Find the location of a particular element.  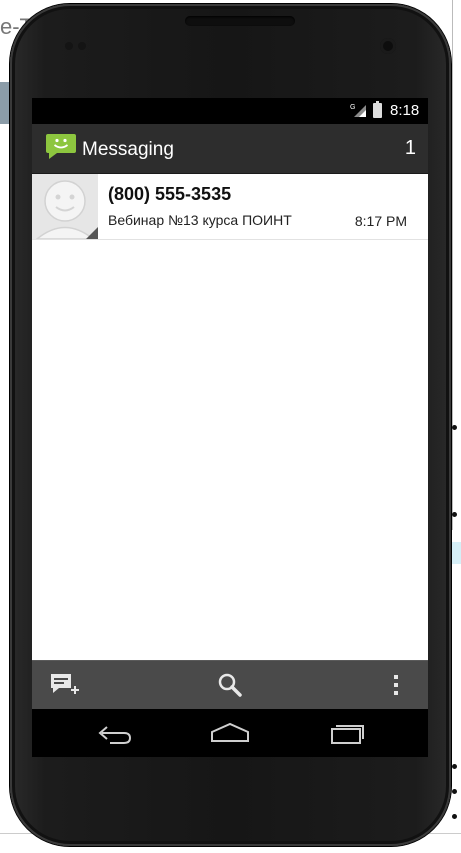

light-sensor is located at coordinates (82, 46).